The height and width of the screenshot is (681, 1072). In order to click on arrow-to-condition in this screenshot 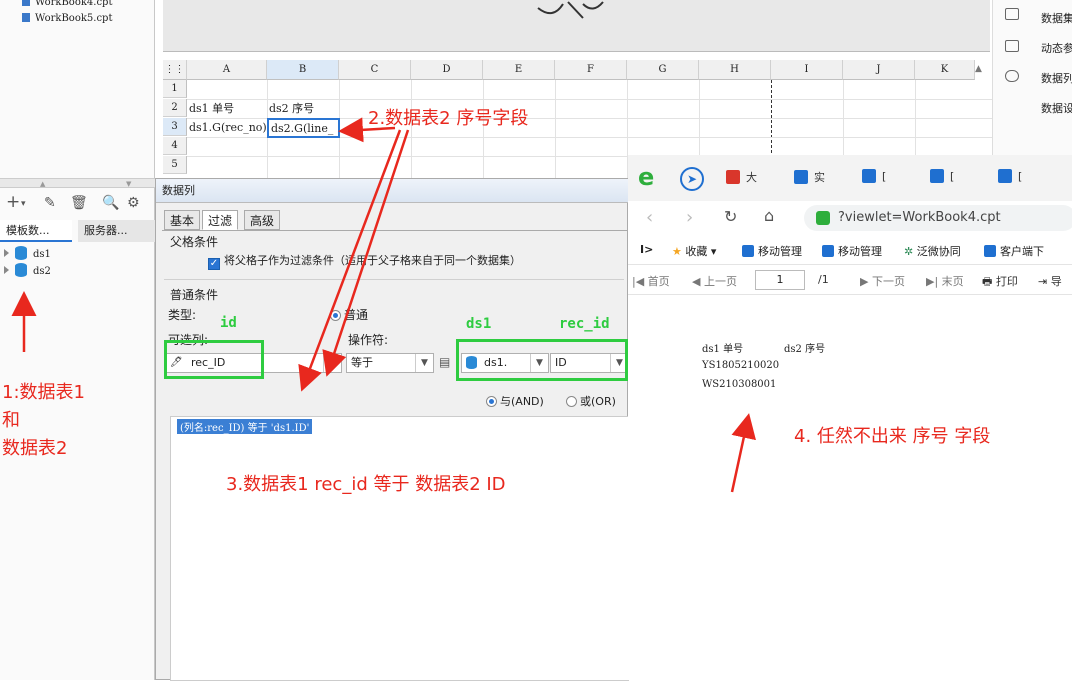, I will do `click(350, 260)`.